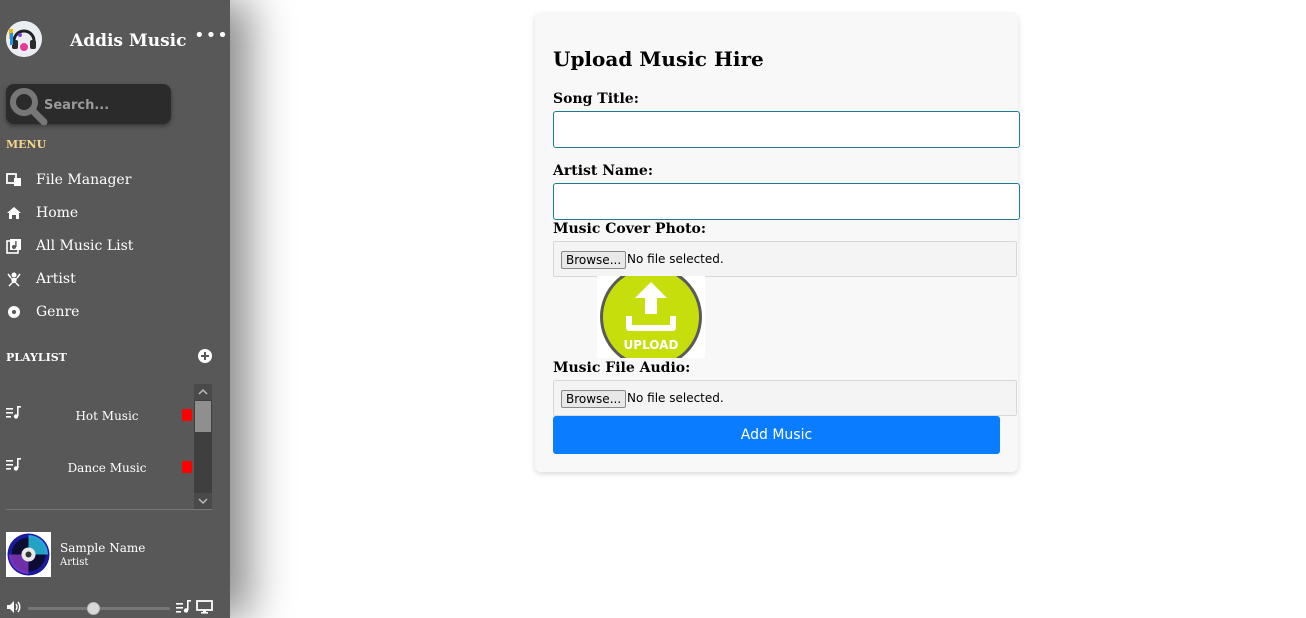 The image size is (1306, 618). What do you see at coordinates (26, 144) in the screenshot?
I see `menu-heading: MENU` at bounding box center [26, 144].